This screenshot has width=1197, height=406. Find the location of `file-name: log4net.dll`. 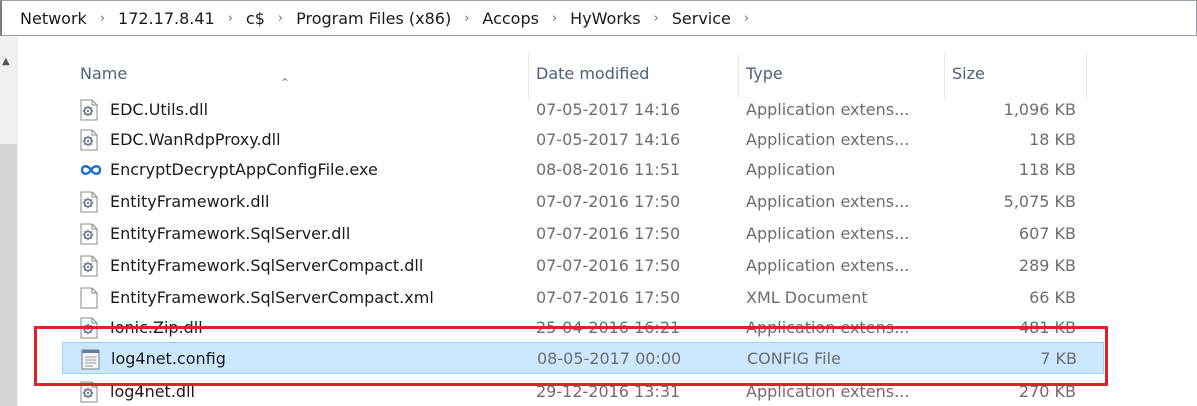

file-name: log4net.dll is located at coordinates (152, 391).